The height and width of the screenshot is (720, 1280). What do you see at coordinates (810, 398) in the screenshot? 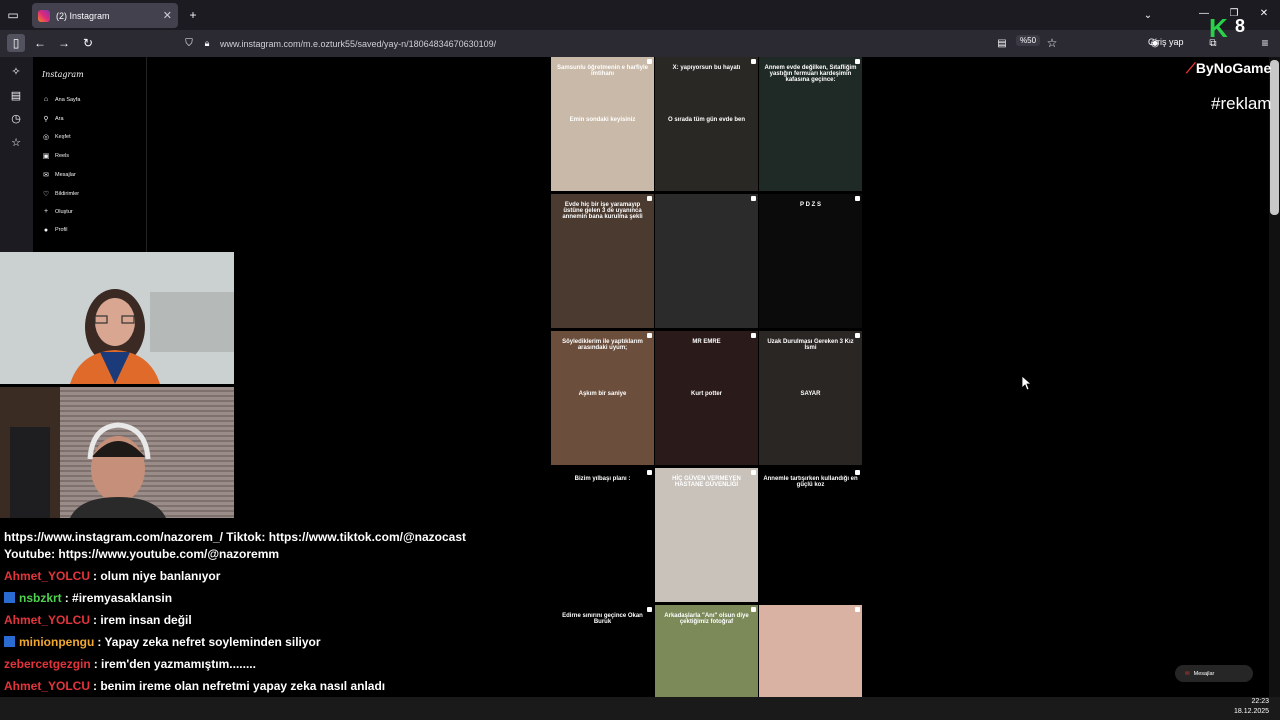
I see `saved-post-thumbnail: Uzak Durulması Gereken 3 Kız İsmi SAYAR` at bounding box center [810, 398].